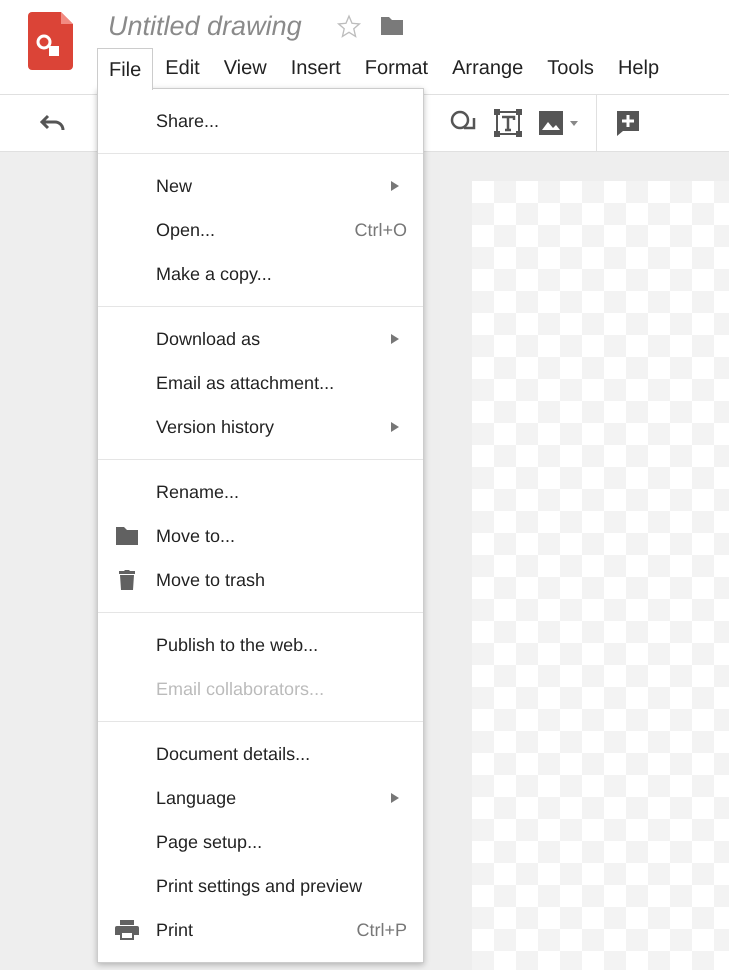 This screenshot has width=729, height=970. Describe the element at coordinates (50, 41) in the screenshot. I see `app-logo-icon` at that location.